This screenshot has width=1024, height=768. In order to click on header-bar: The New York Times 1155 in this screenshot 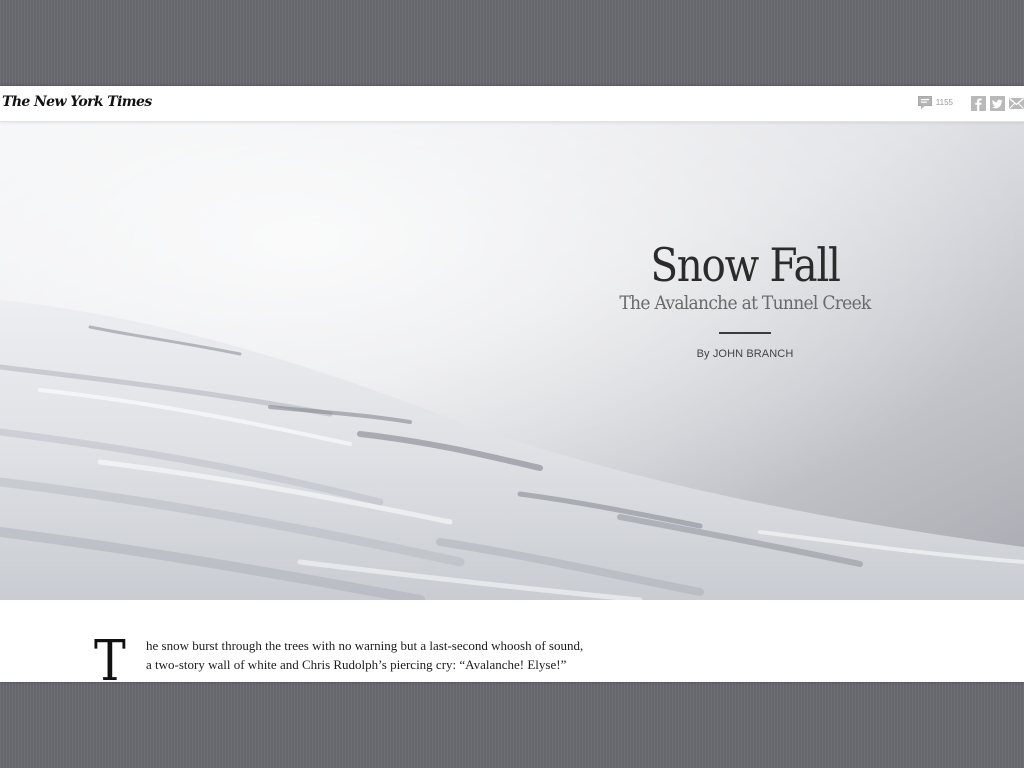, I will do `click(512, 104)`.